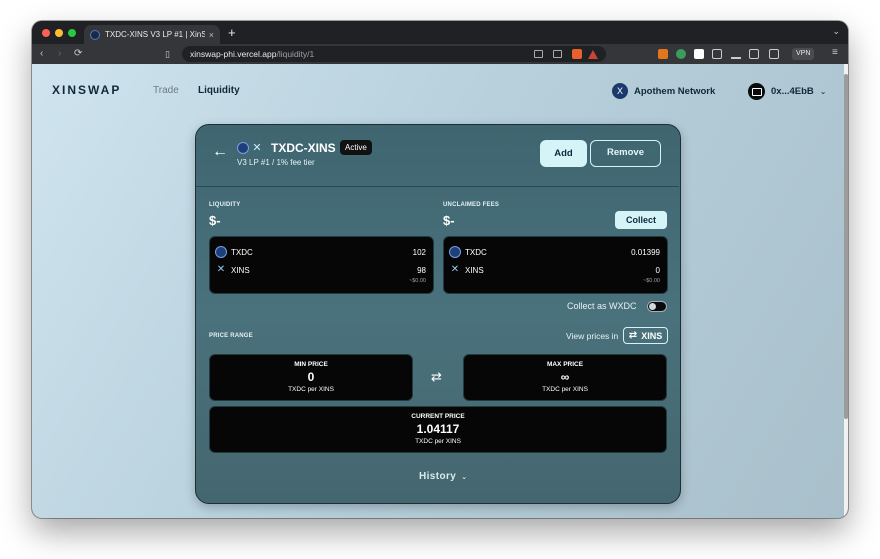 This screenshot has height=559, width=880. I want to click on network-icon: X, so click(620, 91).